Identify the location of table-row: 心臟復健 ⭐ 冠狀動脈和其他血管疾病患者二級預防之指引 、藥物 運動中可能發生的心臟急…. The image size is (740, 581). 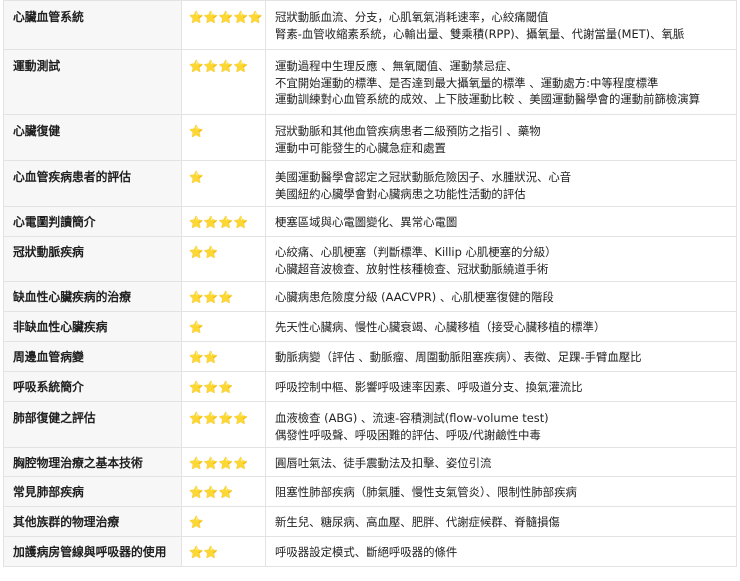
(370, 137).